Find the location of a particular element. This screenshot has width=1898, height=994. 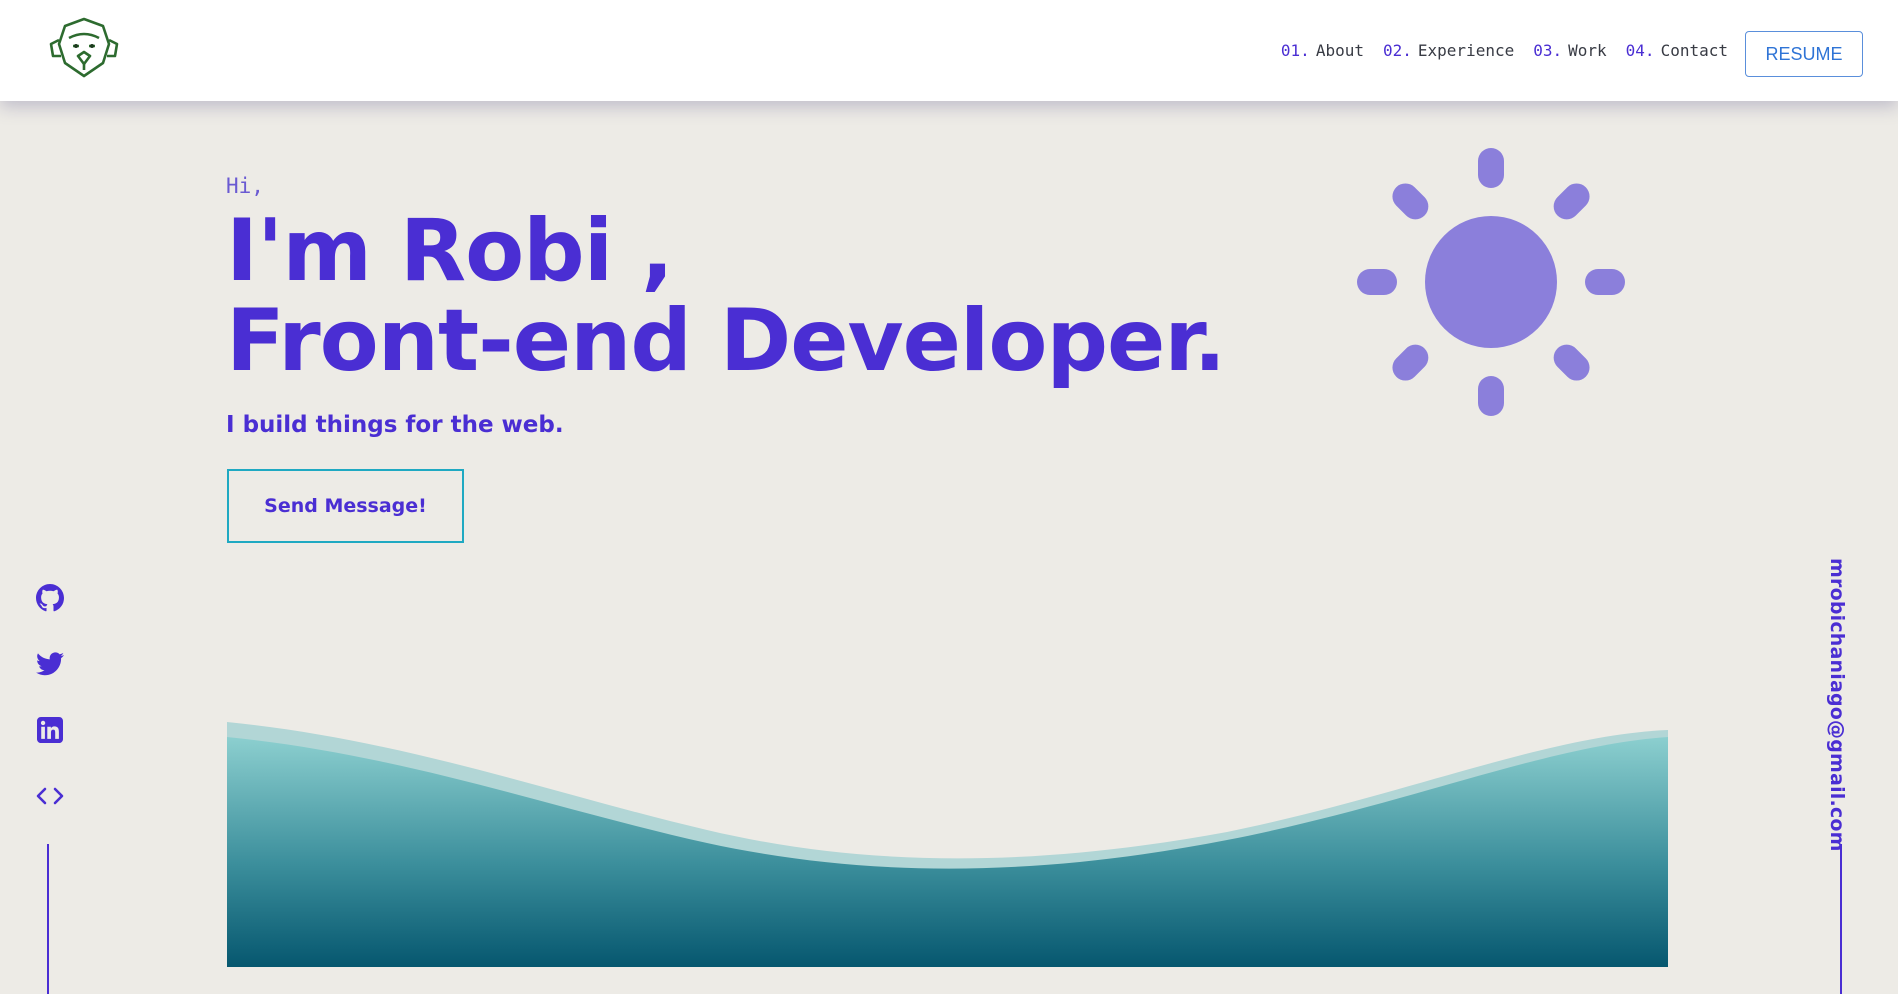

twitter-icon is located at coordinates (50, 664).